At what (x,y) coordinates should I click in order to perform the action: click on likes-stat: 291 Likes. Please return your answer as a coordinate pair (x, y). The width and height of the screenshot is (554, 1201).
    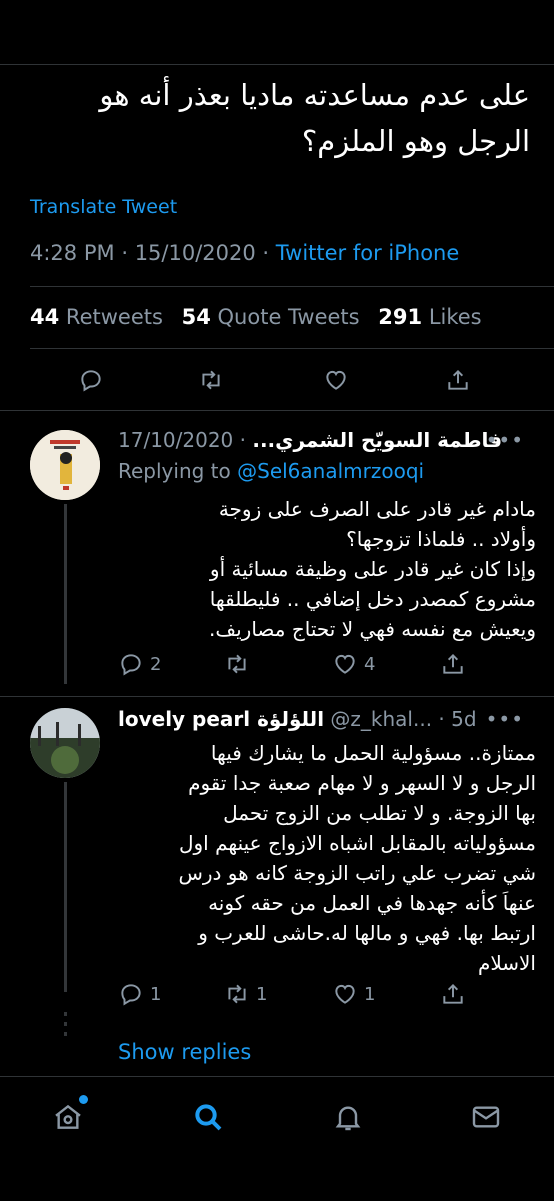
    Looking at the image, I should click on (429, 317).